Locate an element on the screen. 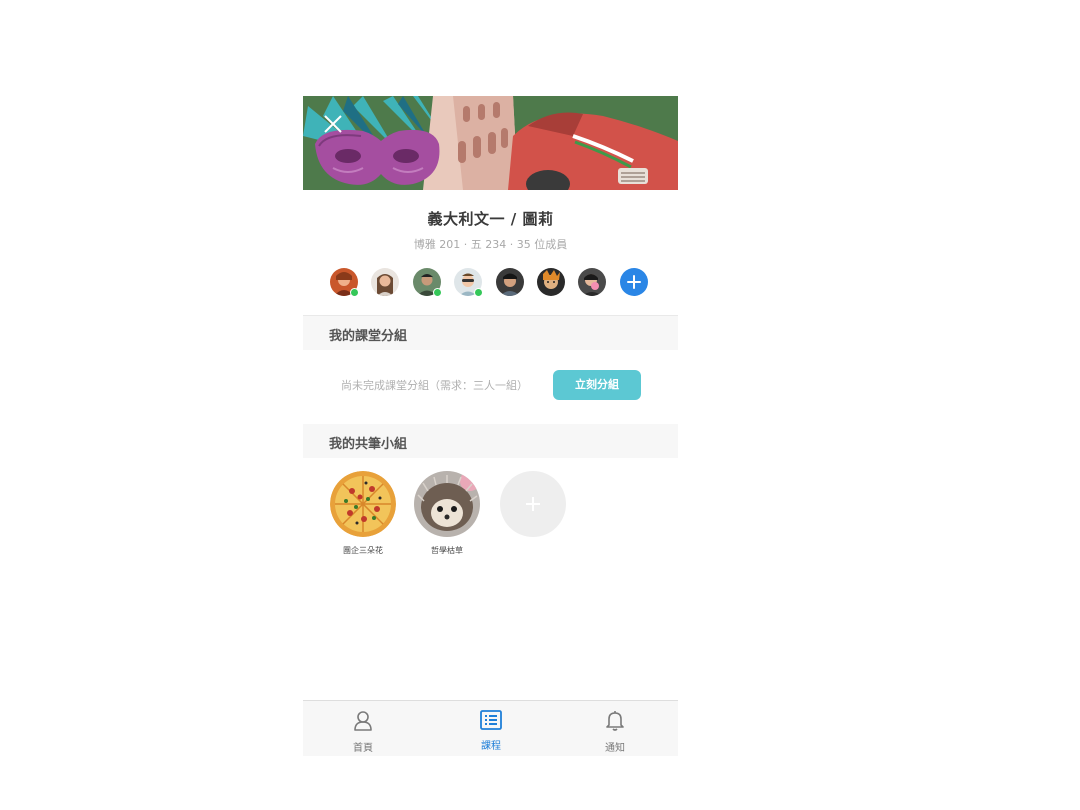 This screenshot has width=1080, height=810. bottom-tab-bar: 首頁 課程 通知 is located at coordinates (490, 728).